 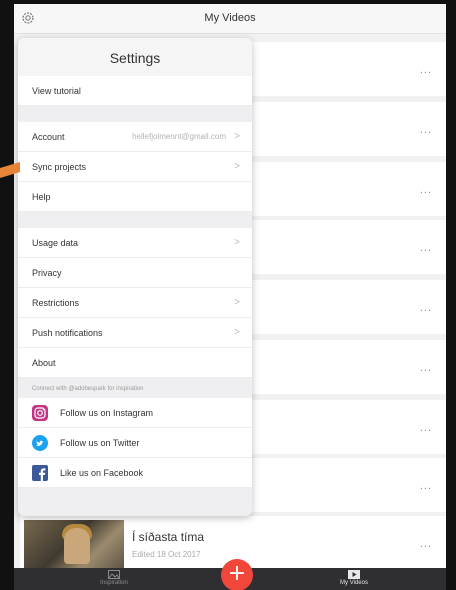 I want to click on play-icon, so click(x=354, y=574).